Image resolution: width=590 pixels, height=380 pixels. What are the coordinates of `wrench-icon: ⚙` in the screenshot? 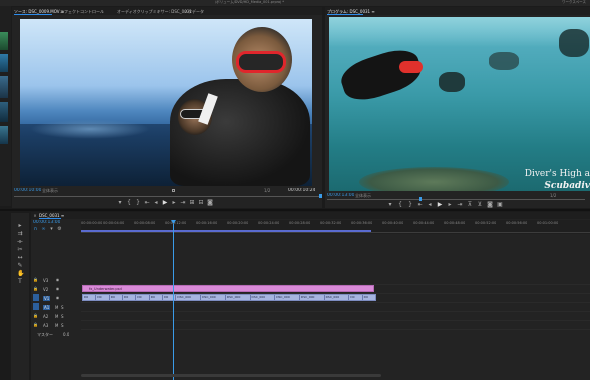 It's located at (59, 229).